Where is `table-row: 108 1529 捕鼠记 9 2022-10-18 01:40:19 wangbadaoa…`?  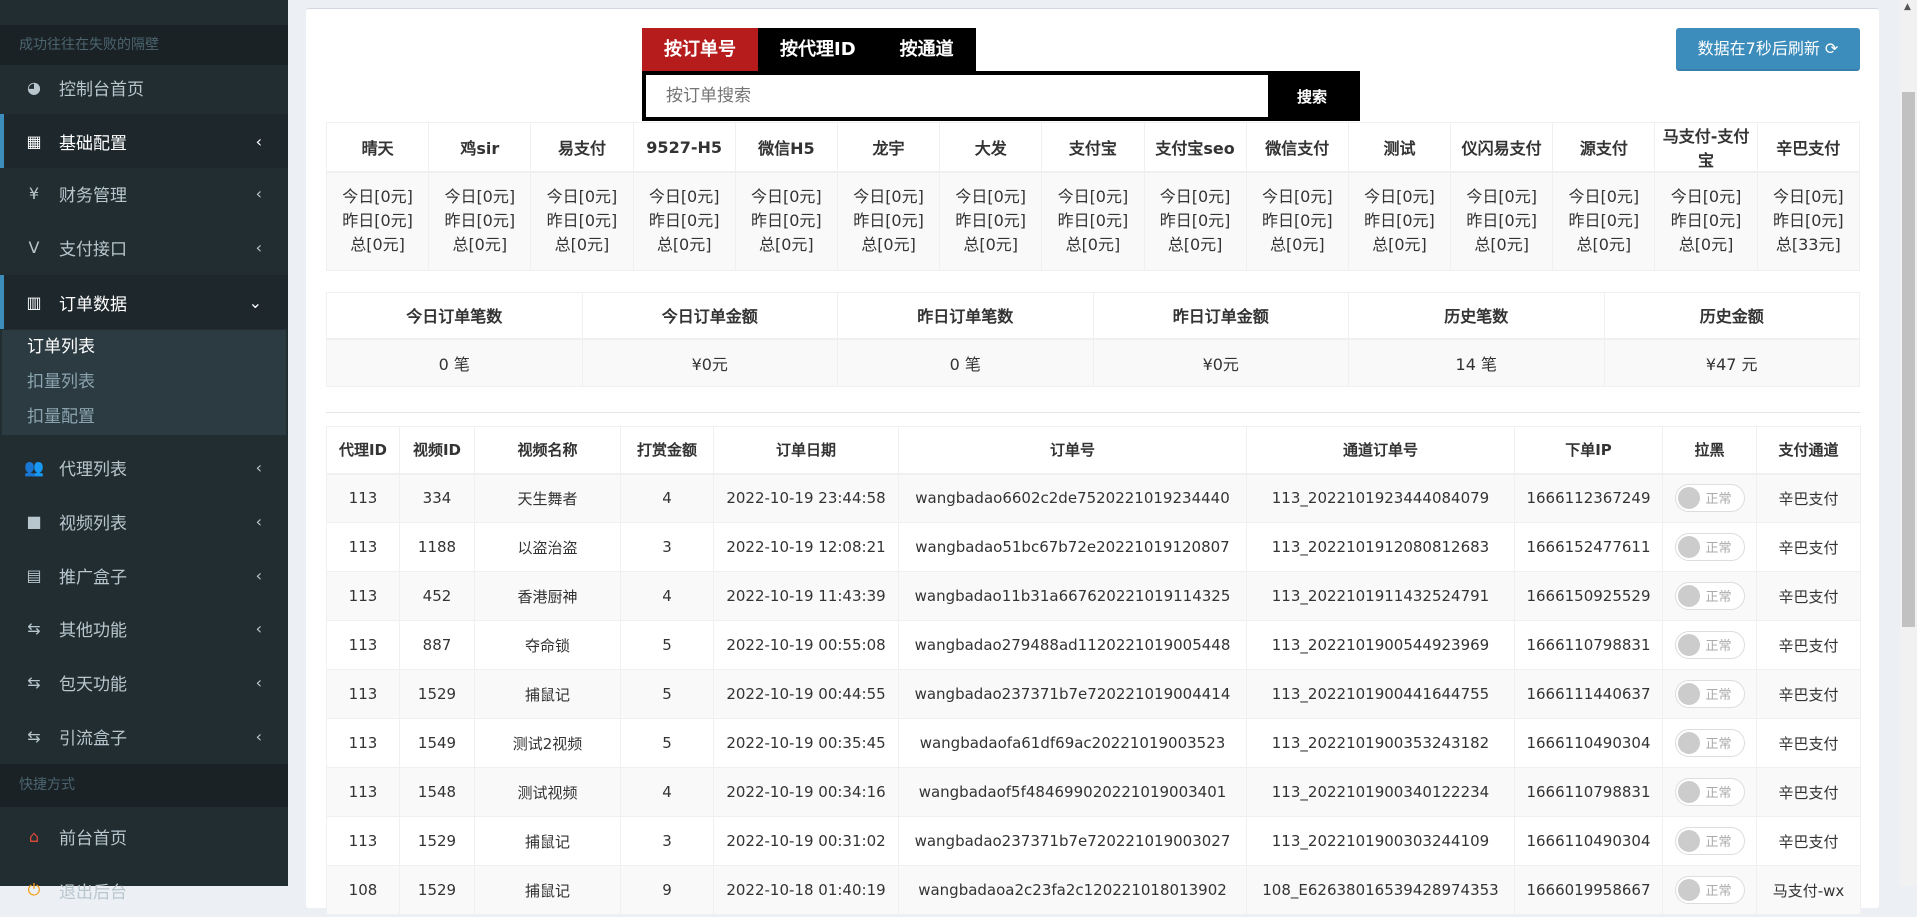
table-row: 108 1529 捕鼠记 9 2022-10-18 01:40:19 wangbadaoa… is located at coordinates (1093, 890).